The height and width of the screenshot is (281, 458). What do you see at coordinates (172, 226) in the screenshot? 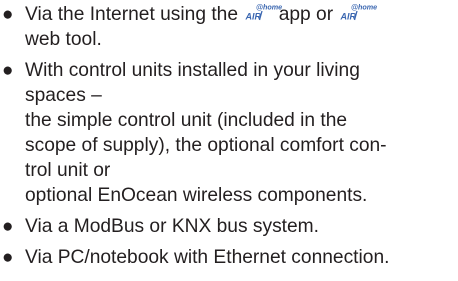
I see `list-line: Via a ModBus or KNX bus system.` at bounding box center [172, 226].